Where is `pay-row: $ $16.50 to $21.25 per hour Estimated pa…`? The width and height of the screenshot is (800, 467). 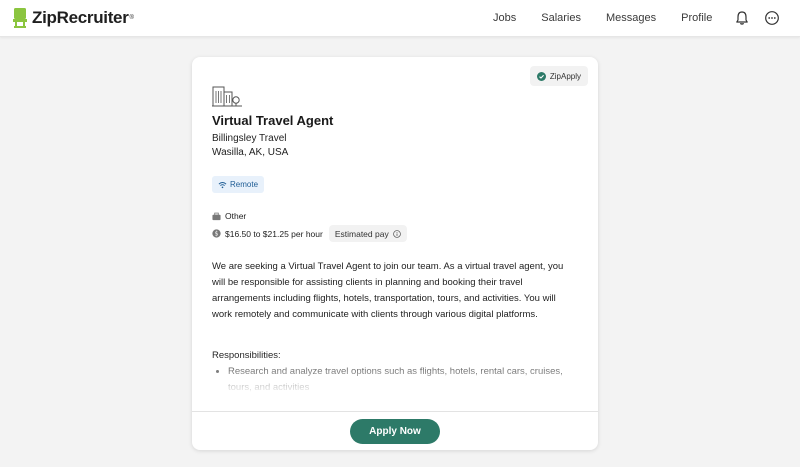
pay-row: $ $16.50 to $21.25 per hour Estimated pa… is located at coordinates (309, 233).